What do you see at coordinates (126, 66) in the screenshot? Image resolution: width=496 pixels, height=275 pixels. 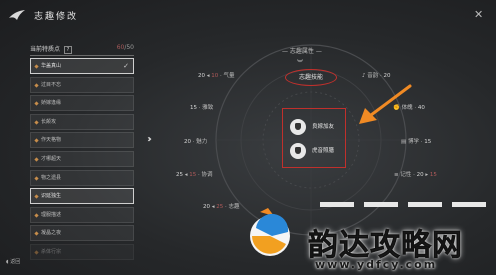 I see `check-icon: ✓` at bounding box center [126, 66].